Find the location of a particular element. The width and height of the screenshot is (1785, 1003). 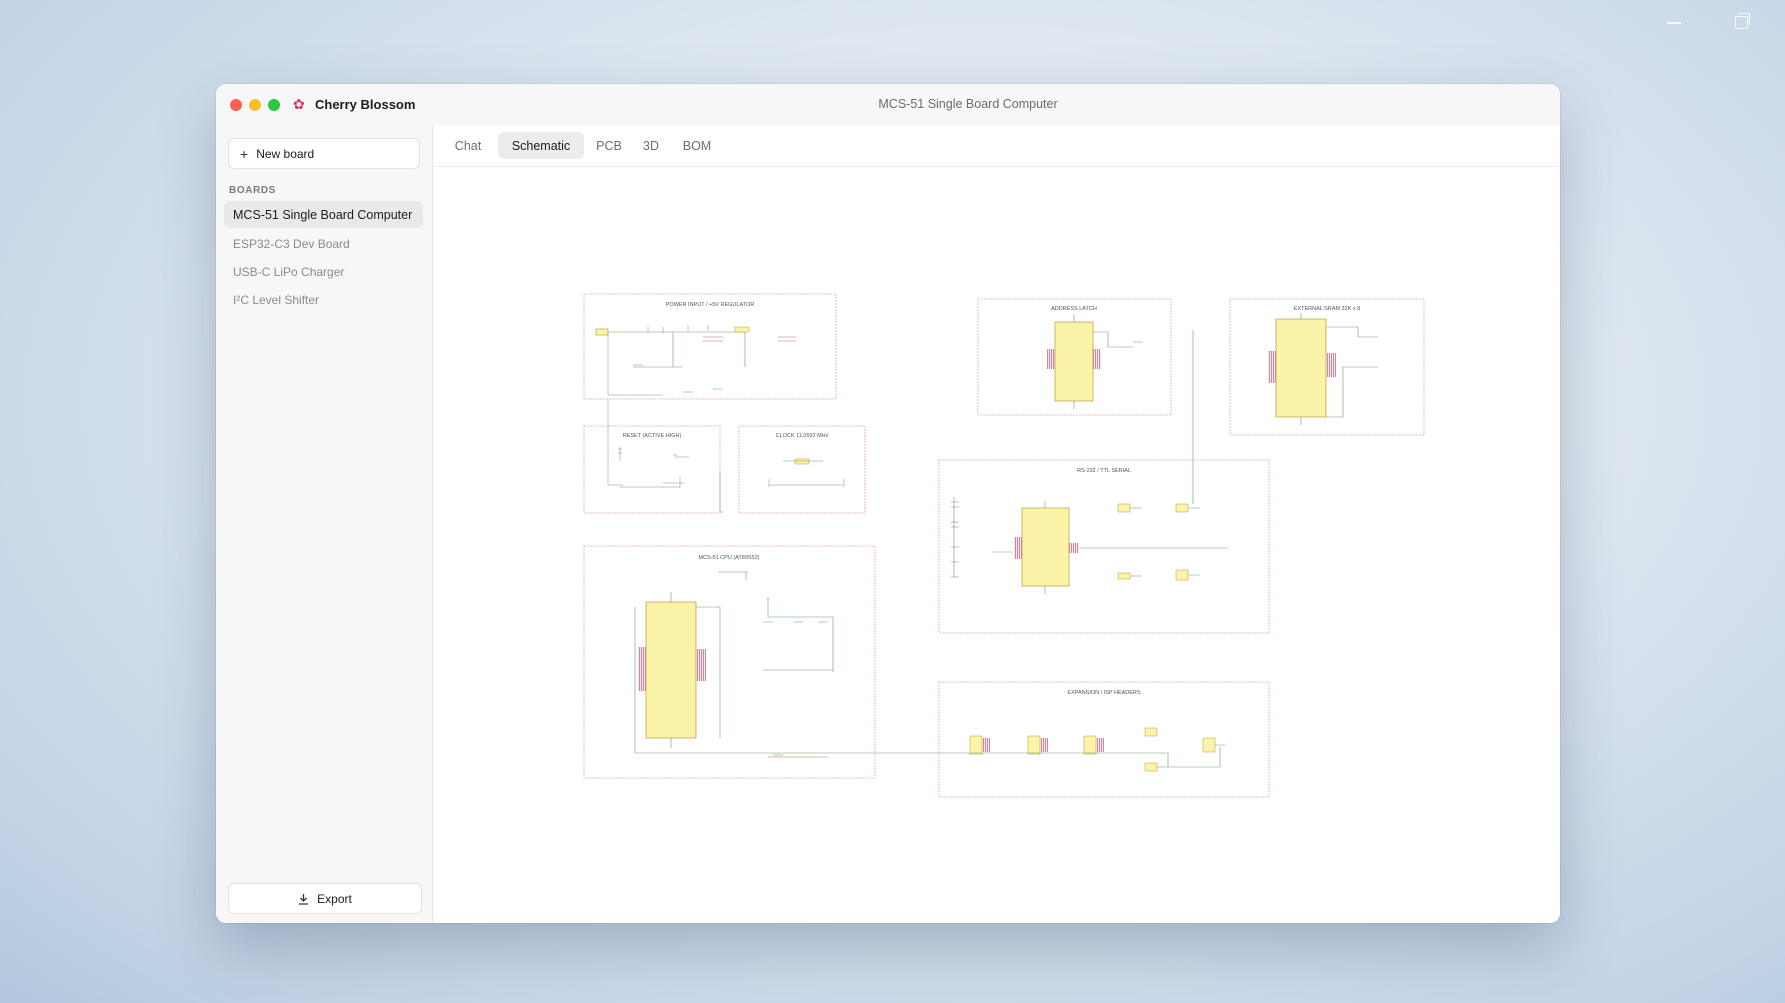

board-item-esp32: ESP32-C3 Dev Board is located at coordinates (323, 243).